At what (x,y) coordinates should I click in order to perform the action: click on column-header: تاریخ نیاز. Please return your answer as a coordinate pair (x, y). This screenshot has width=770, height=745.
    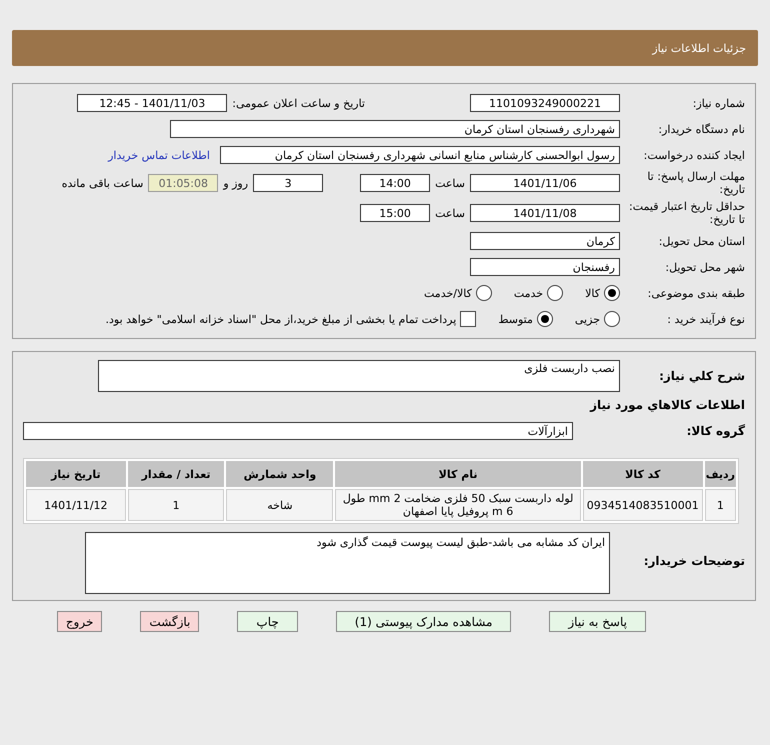
    Looking at the image, I should click on (76, 474).